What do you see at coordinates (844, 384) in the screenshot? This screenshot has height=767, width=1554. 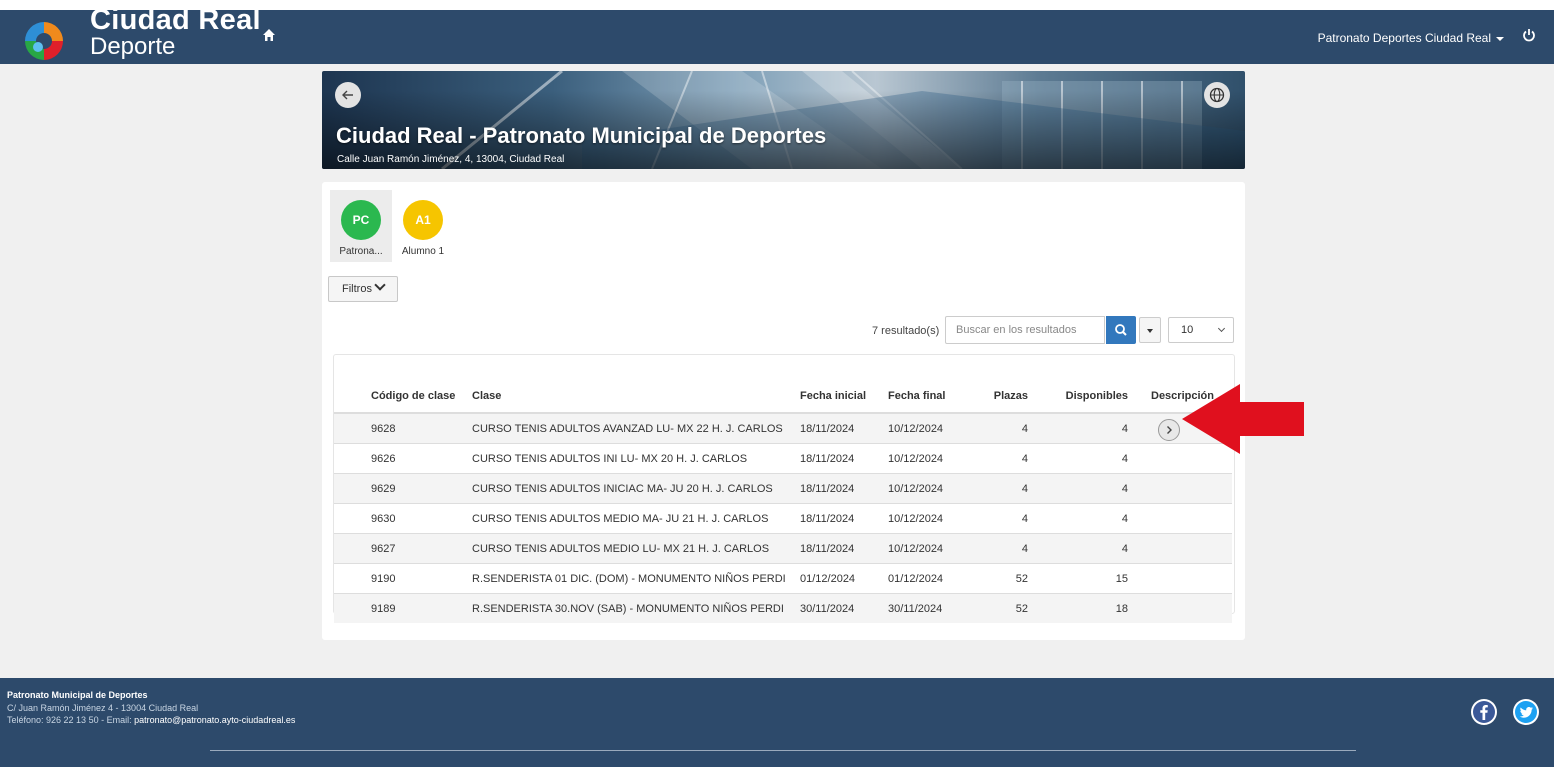 I see `header-start-date: Fecha inicial` at bounding box center [844, 384].